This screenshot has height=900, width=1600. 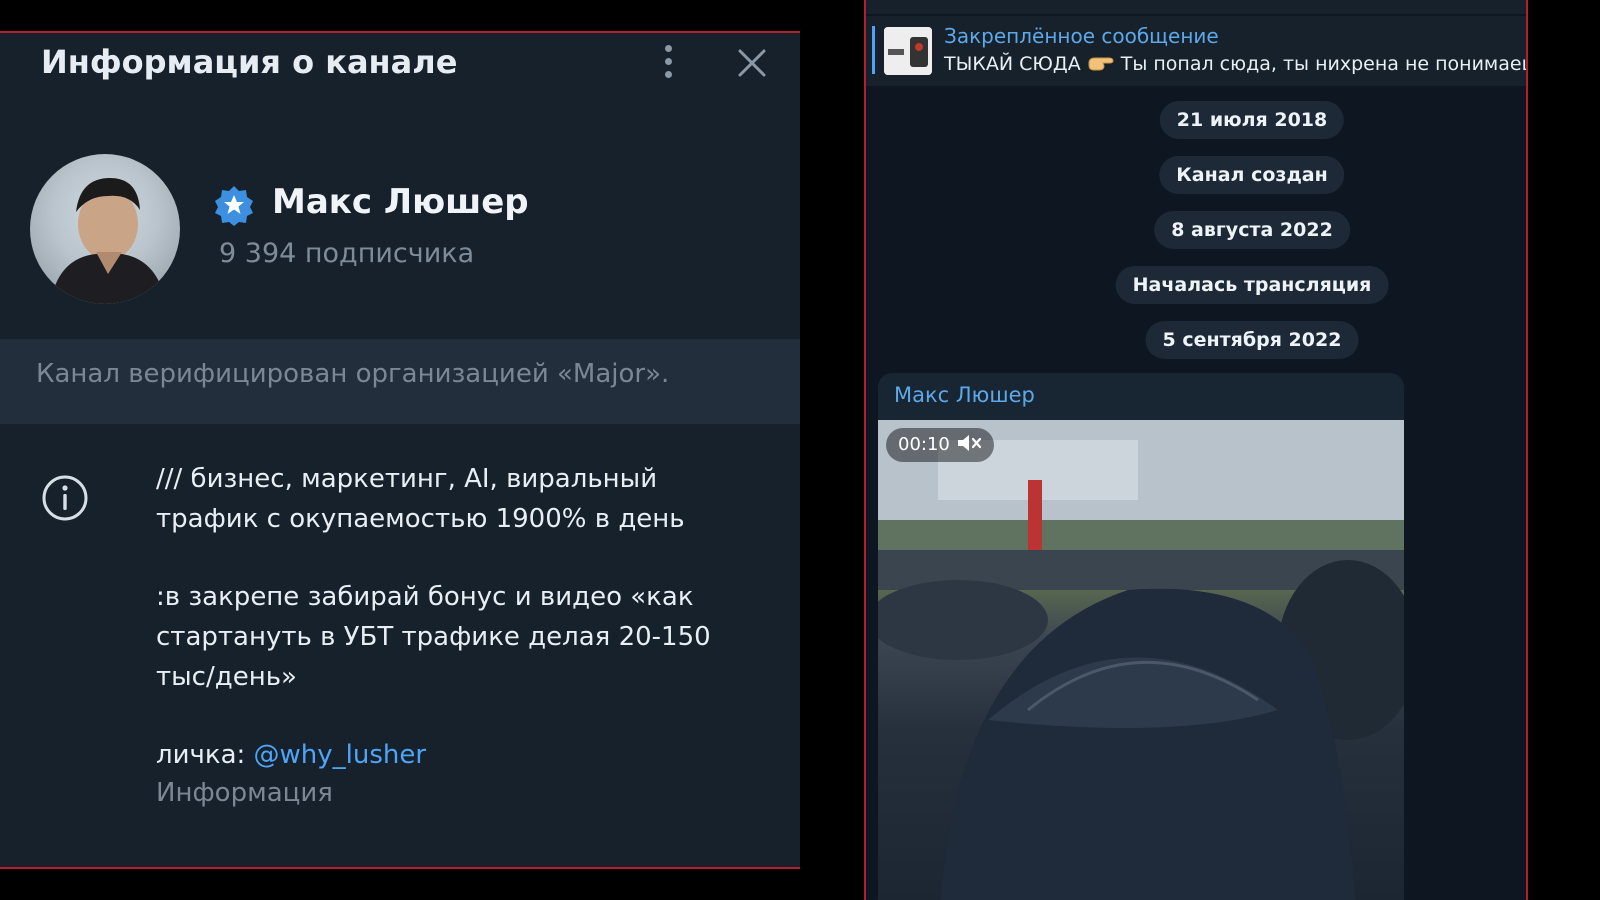 I want to click on contact-handle-link: @why_lusher, so click(x=340, y=755).